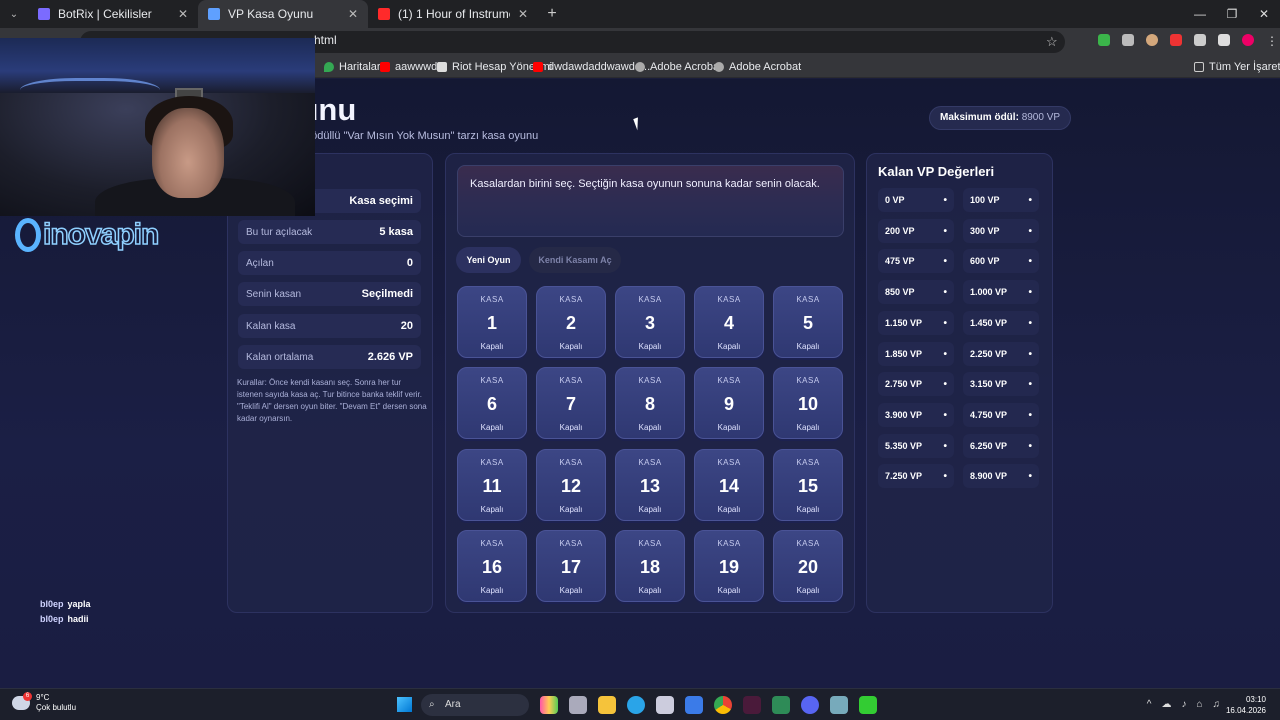 The image size is (1280, 720). I want to click on case-number: 19, so click(729, 567).